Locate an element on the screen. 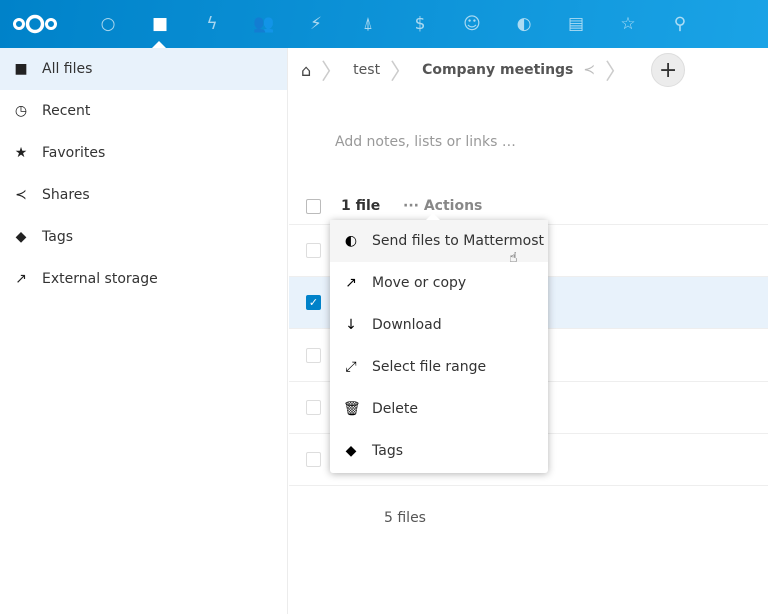 Image resolution: width=768 pixels, height=614 pixels. top-bar: ○ ■ ϟ 👥 ⚡ ⍋ $ ☺ ◐ ▤ ☆ ⚲ is located at coordinates (384, 24).